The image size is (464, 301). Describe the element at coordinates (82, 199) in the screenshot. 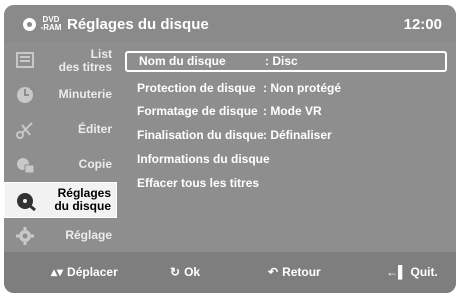

I see `sidebar-item-label: Réglages du disque` at that location.